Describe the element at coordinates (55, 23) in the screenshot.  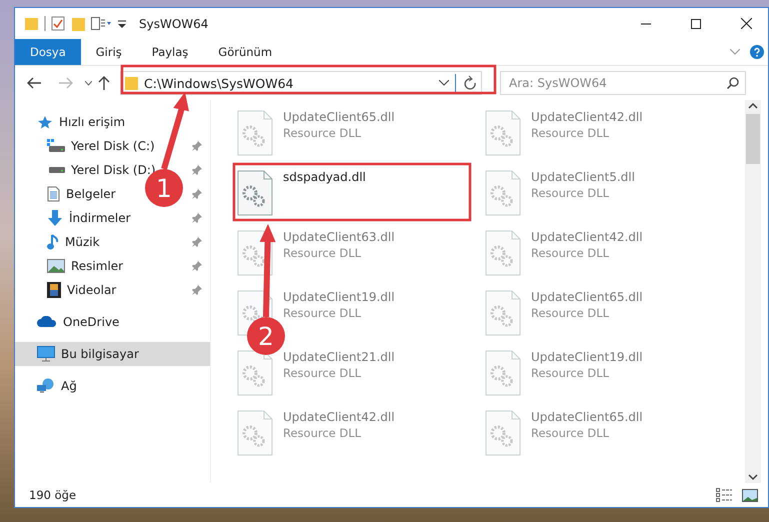
I see `checklist-icon` at that location.